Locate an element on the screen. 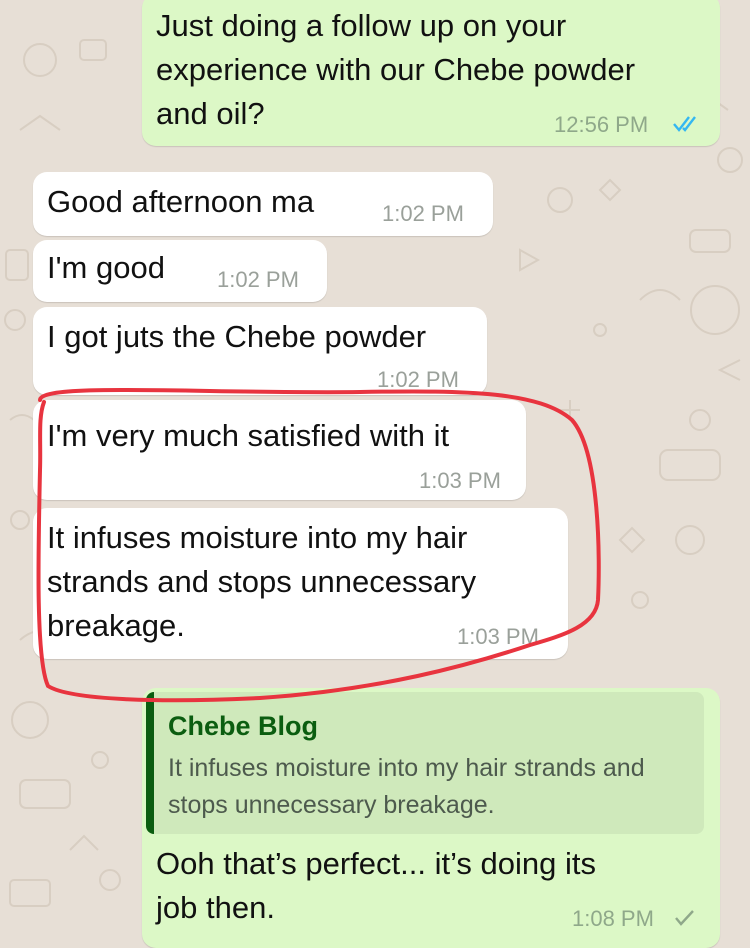 The width and height of the screenshot is (750, 948). message-text: I'm very much satisfied with it is located at coordinates (248, 435).